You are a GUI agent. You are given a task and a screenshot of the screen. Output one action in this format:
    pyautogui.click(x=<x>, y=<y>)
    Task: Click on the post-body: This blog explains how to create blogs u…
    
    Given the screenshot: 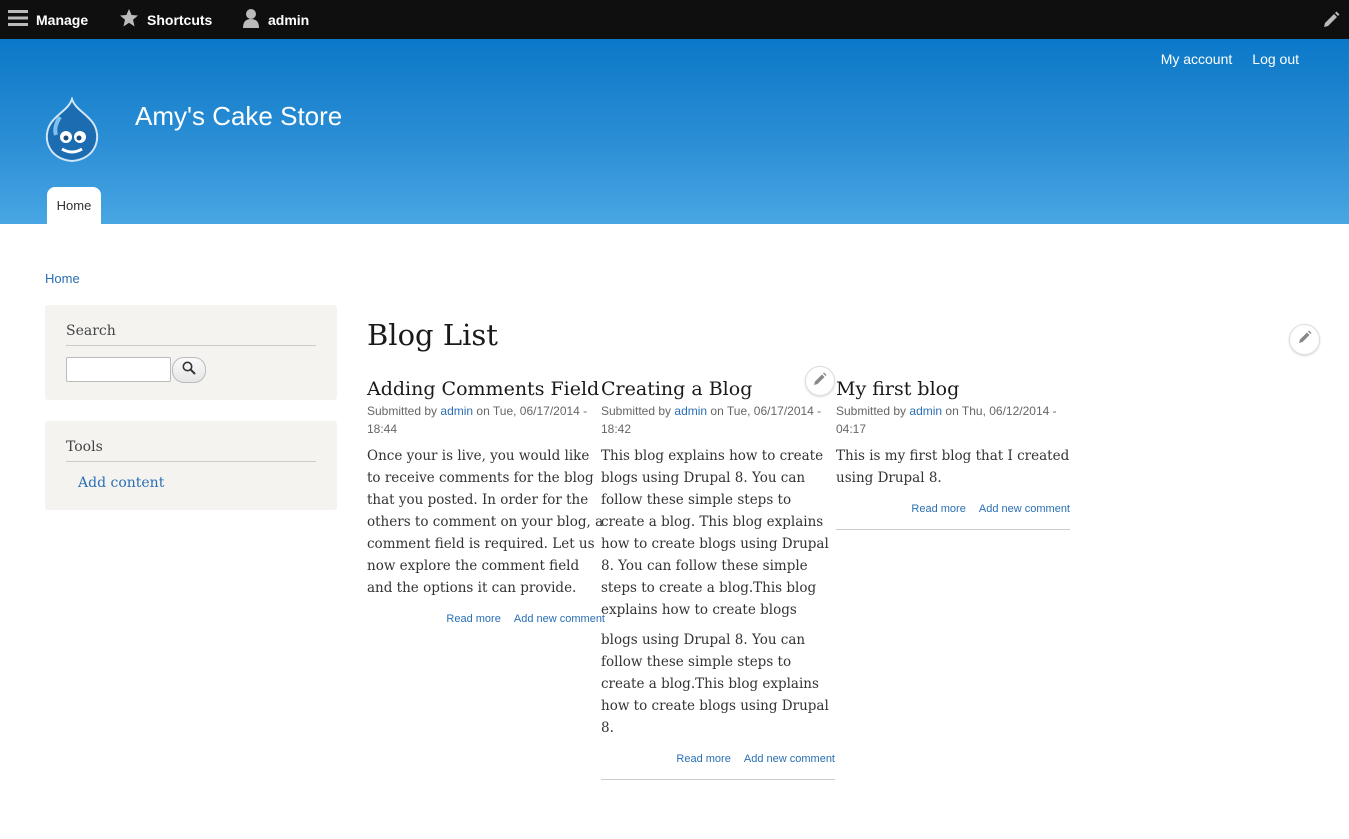 What is the action you would take?
    pyautogui.click(x=715, y=533)
    